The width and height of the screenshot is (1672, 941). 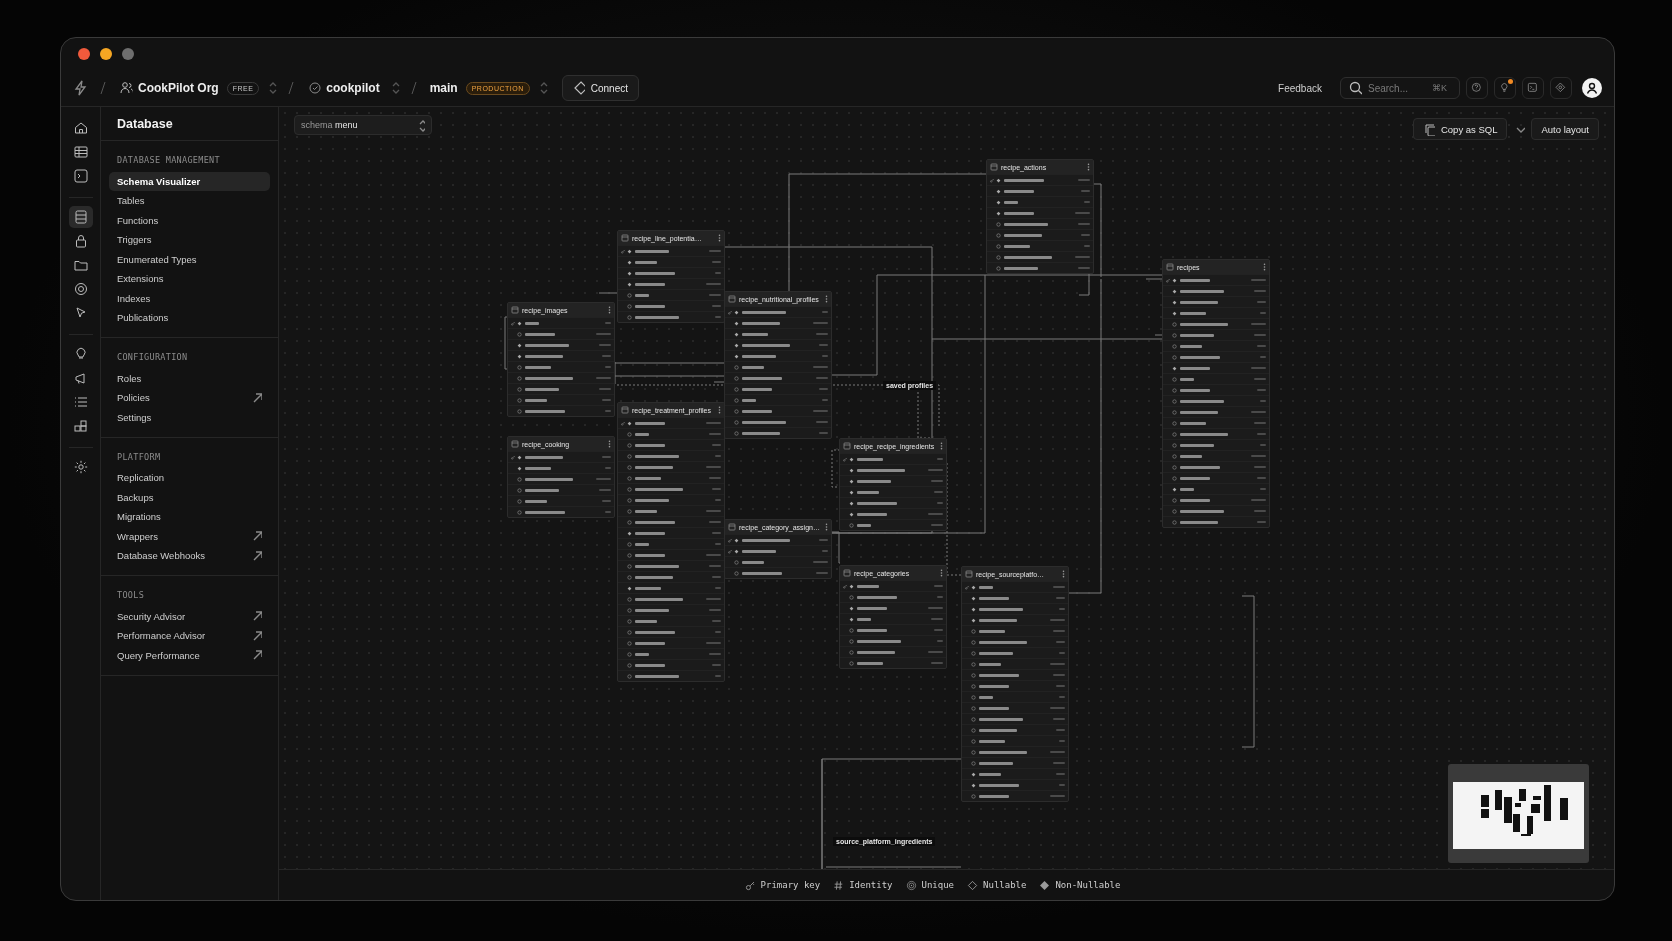 What do you see at coordinates (189, 477) in the screenshot?
I see `sidebar-item: Replication` at bounding box center [189, 477].